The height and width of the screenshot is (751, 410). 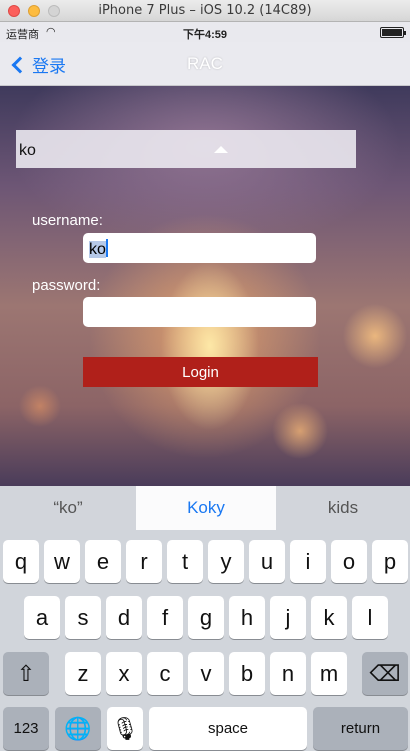 I want to click on status-time: 下午4:59, so click(x=205, y=35).